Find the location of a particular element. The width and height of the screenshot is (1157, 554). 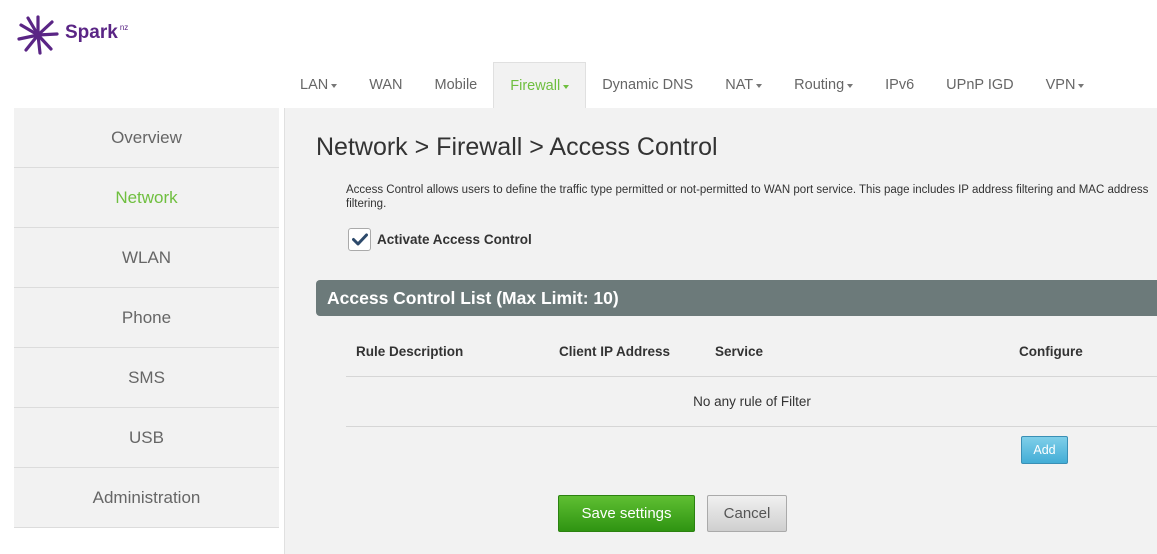

tab-dynamic-dns: Dynamic DNS is located at coordinates (647, 85).